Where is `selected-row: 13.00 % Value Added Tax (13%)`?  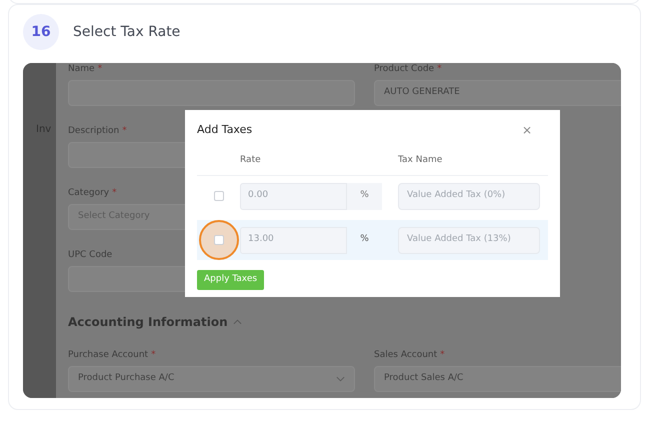 selected-row: 13.00 % Value Added Tax (13%) is located at coordinates (372, 240).